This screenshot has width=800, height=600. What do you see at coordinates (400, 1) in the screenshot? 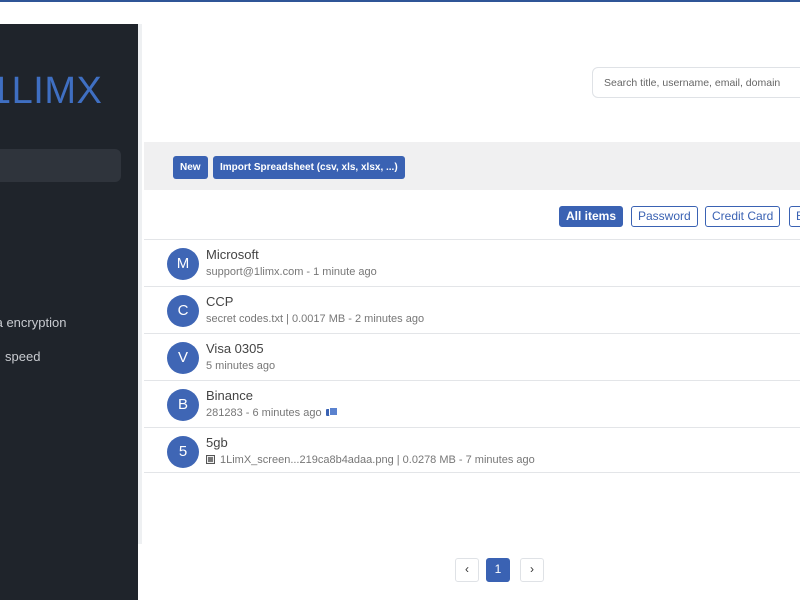
I see `top-accent-line` at bounding box center [400, 1].